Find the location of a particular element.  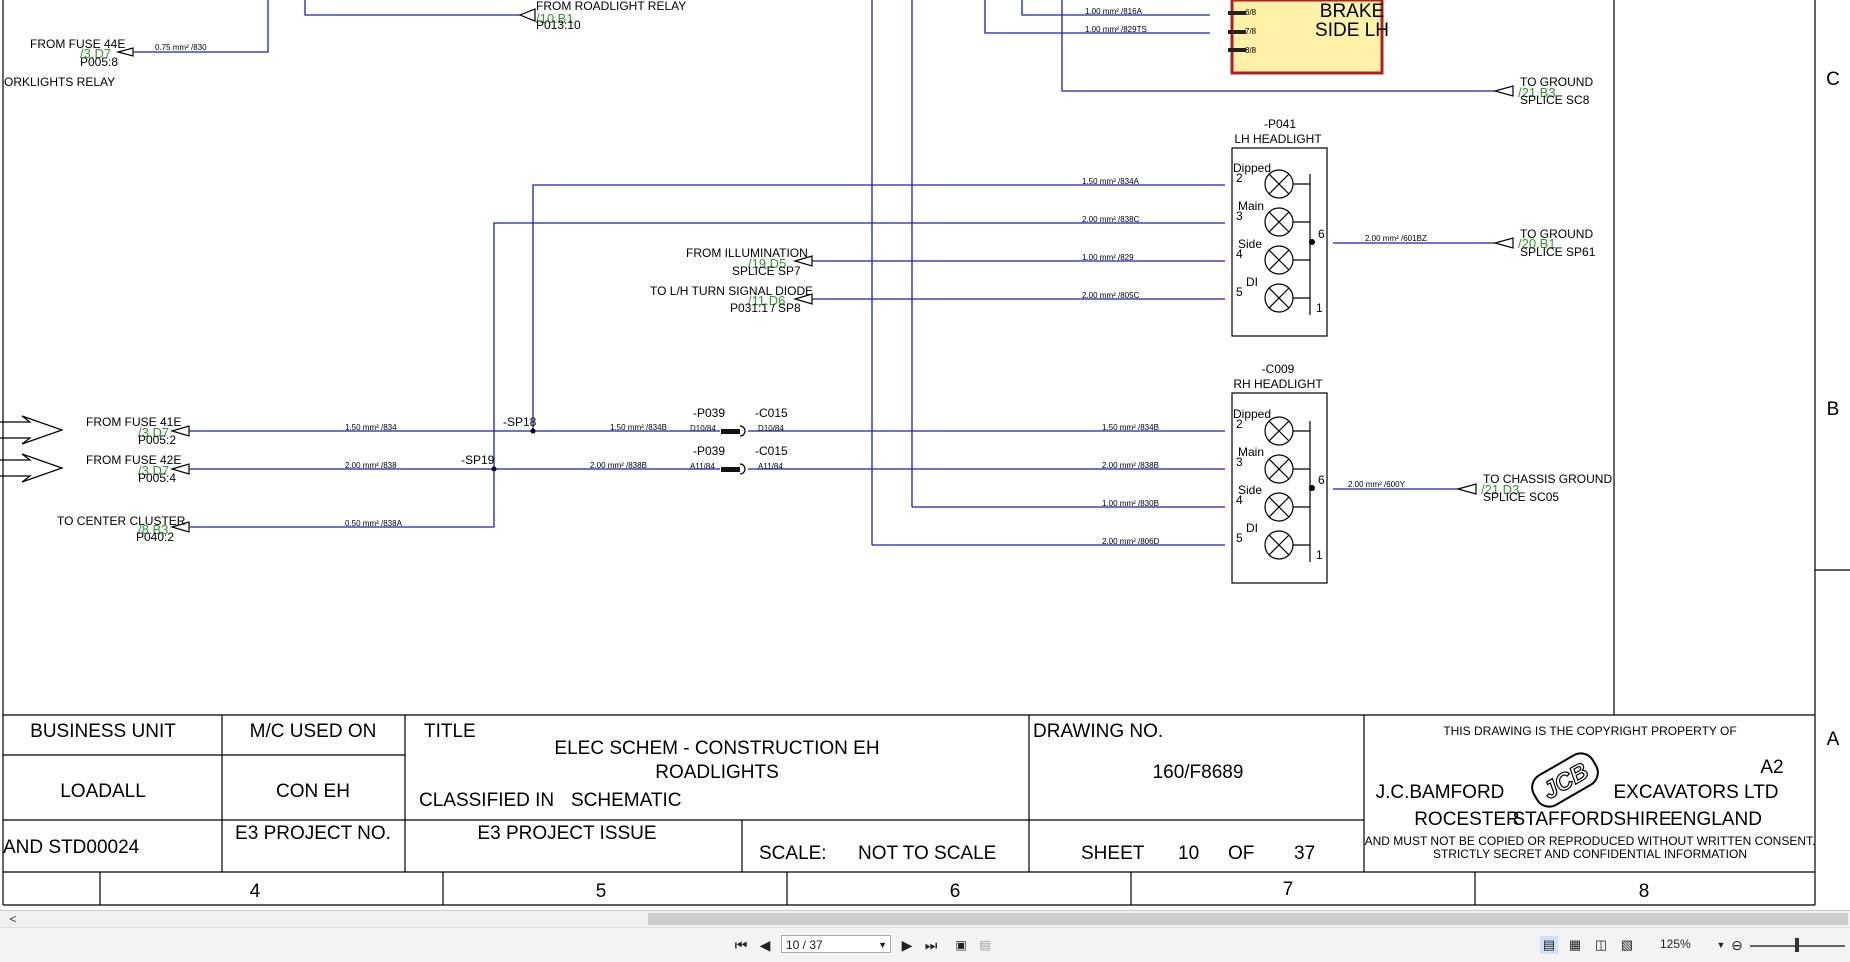

connector-b-plug is located at coordinates (730, 469).